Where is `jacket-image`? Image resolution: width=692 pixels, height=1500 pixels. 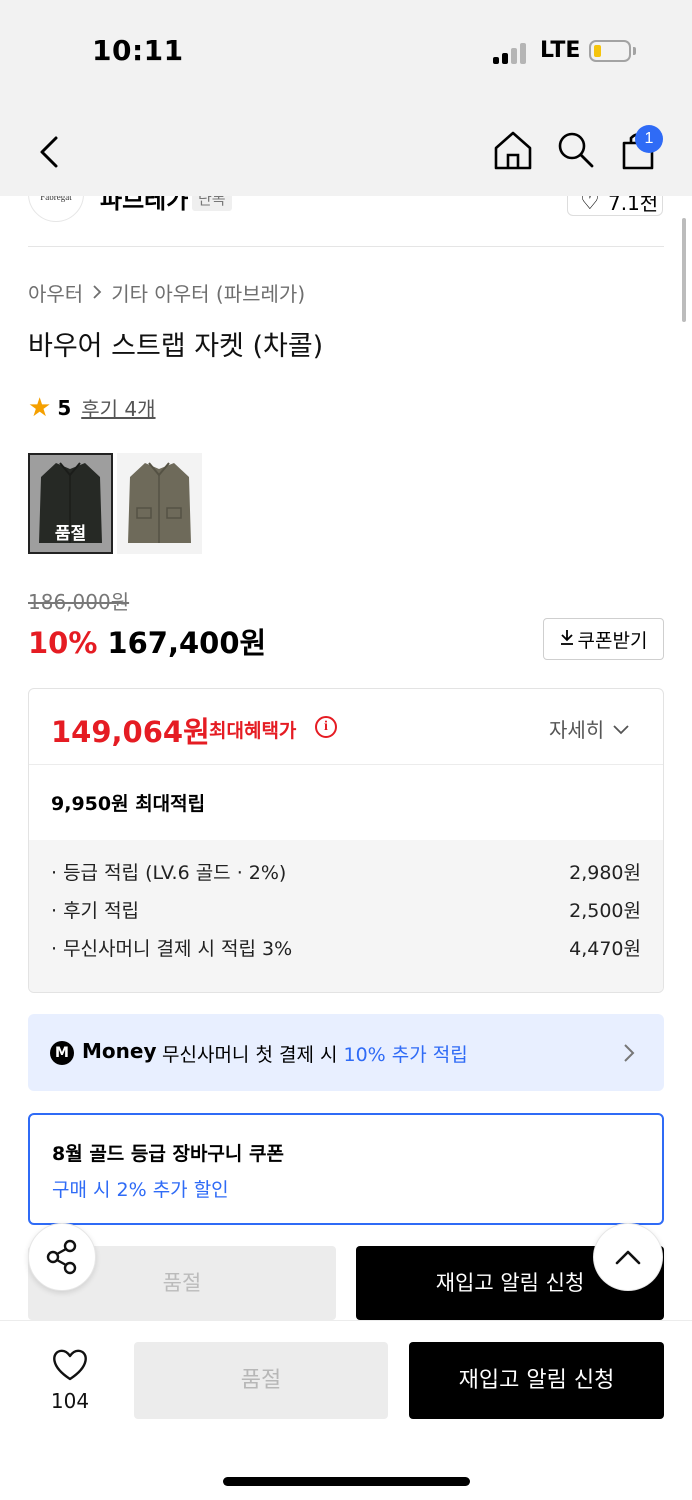 jacket-image is located at coordinates (159, 502).